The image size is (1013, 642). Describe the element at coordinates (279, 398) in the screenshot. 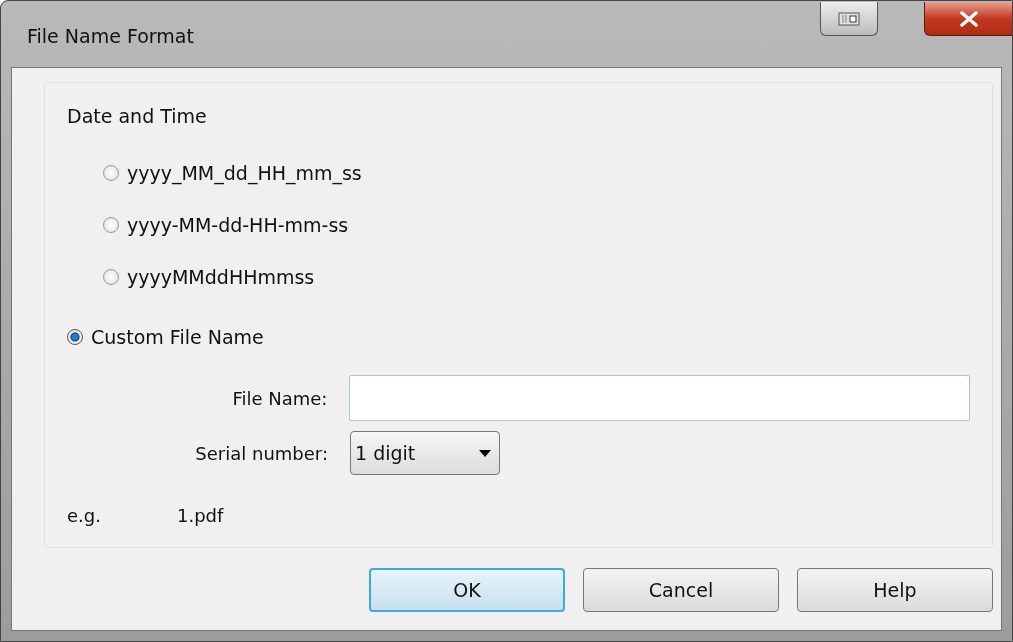

I see `file-name-label: File Name:` at that location.